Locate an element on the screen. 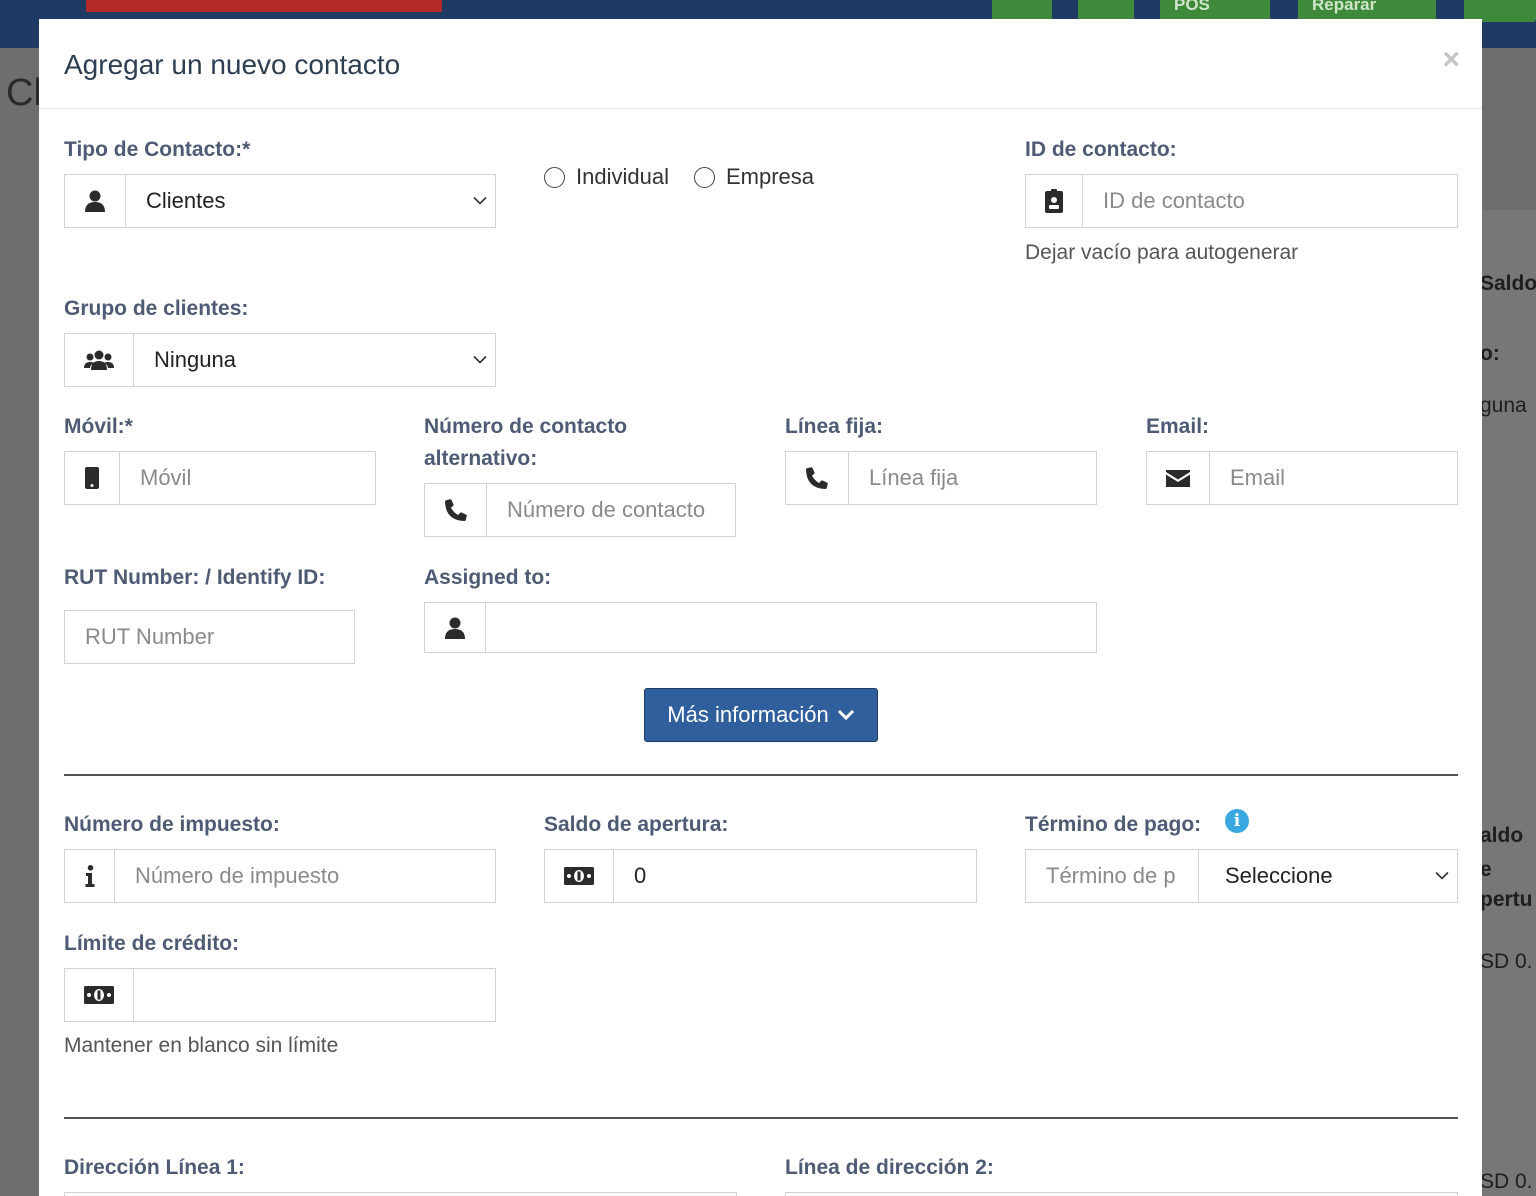 The height and width of the screenshot is (1196, 1536). info-icon is located at coordinates (90, 876).